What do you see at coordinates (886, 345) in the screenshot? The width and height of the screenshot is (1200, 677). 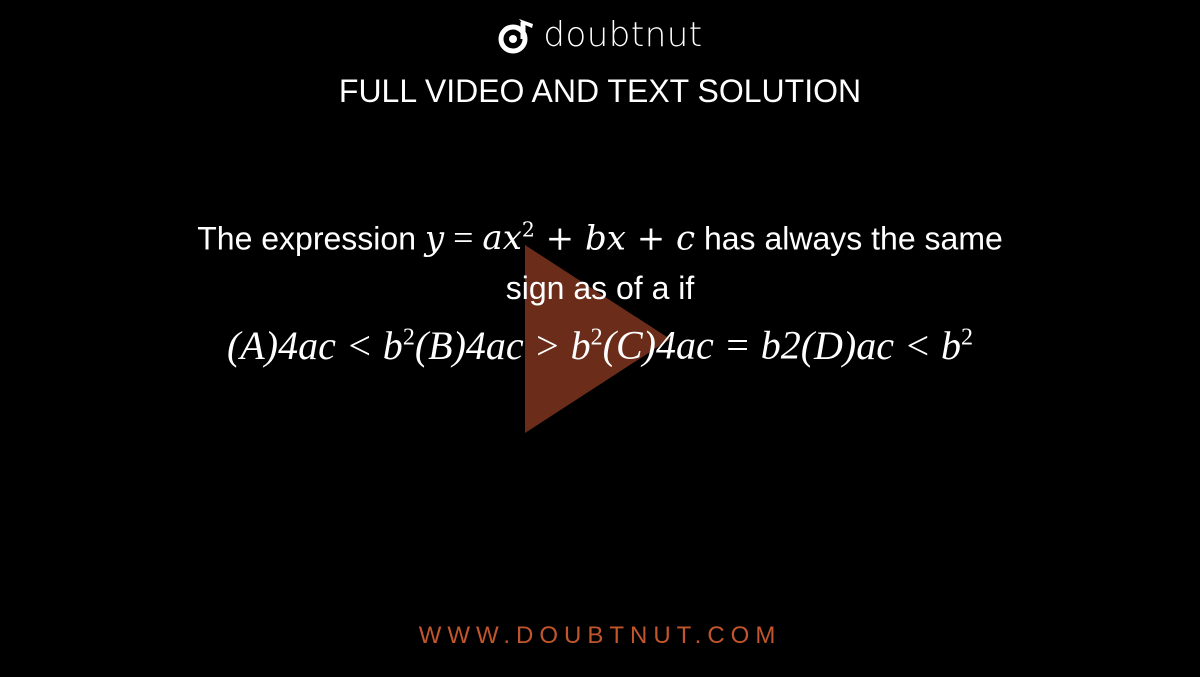 I see `option-d: (D)ac < b2` at bounding box center [886, 345].